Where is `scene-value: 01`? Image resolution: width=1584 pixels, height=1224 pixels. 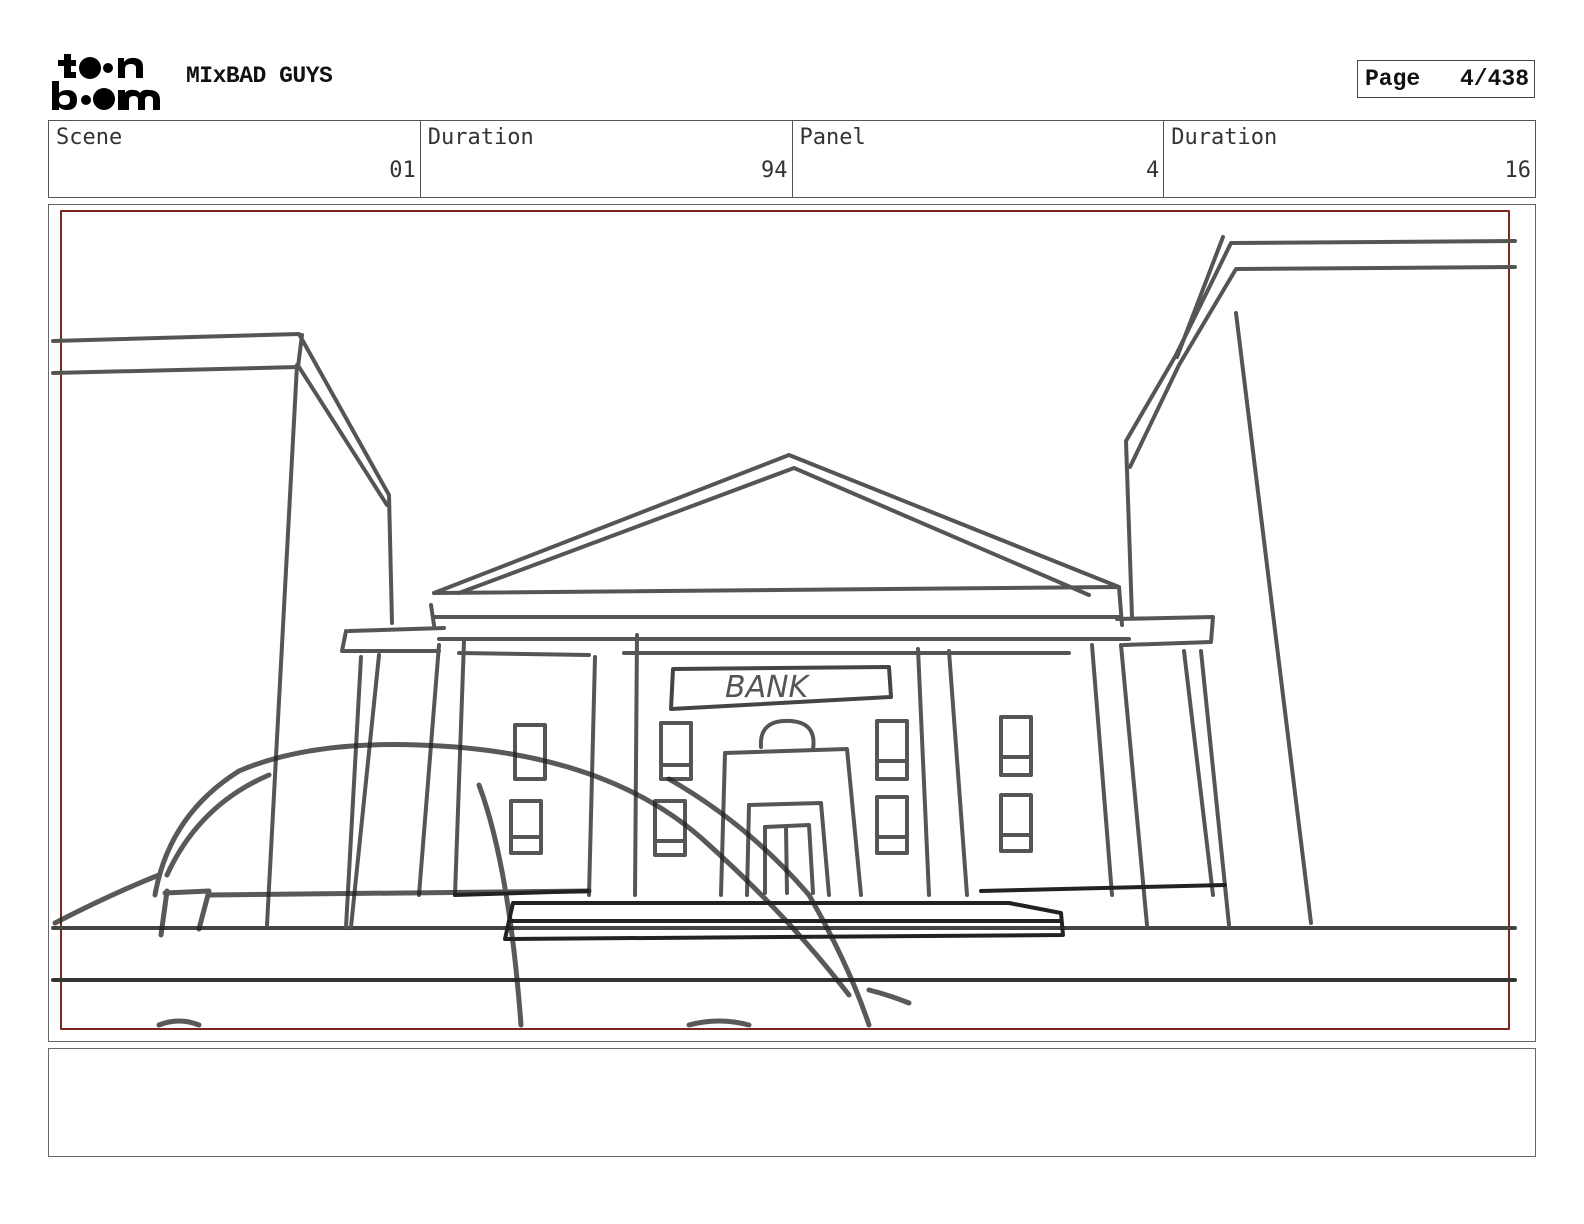 scene-value: 01 is located at coordinates (402, 170).